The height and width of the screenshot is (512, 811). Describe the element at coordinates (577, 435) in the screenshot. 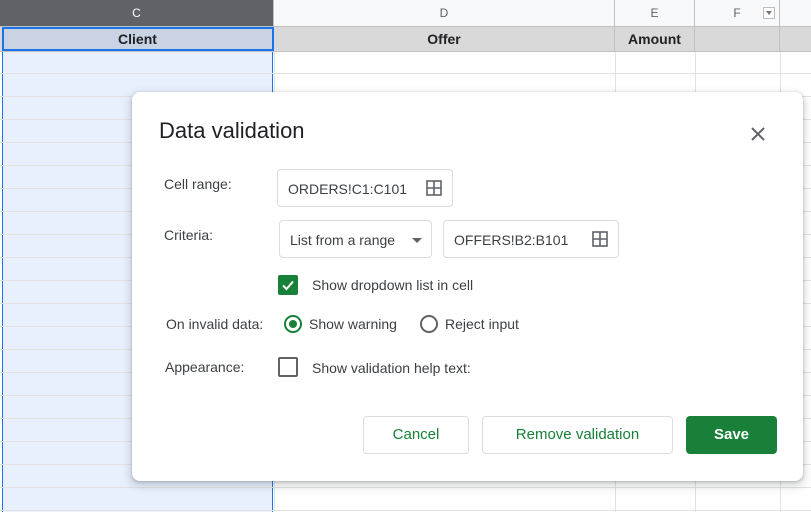

I see `remove-validation-button: Remove validation` at that location.